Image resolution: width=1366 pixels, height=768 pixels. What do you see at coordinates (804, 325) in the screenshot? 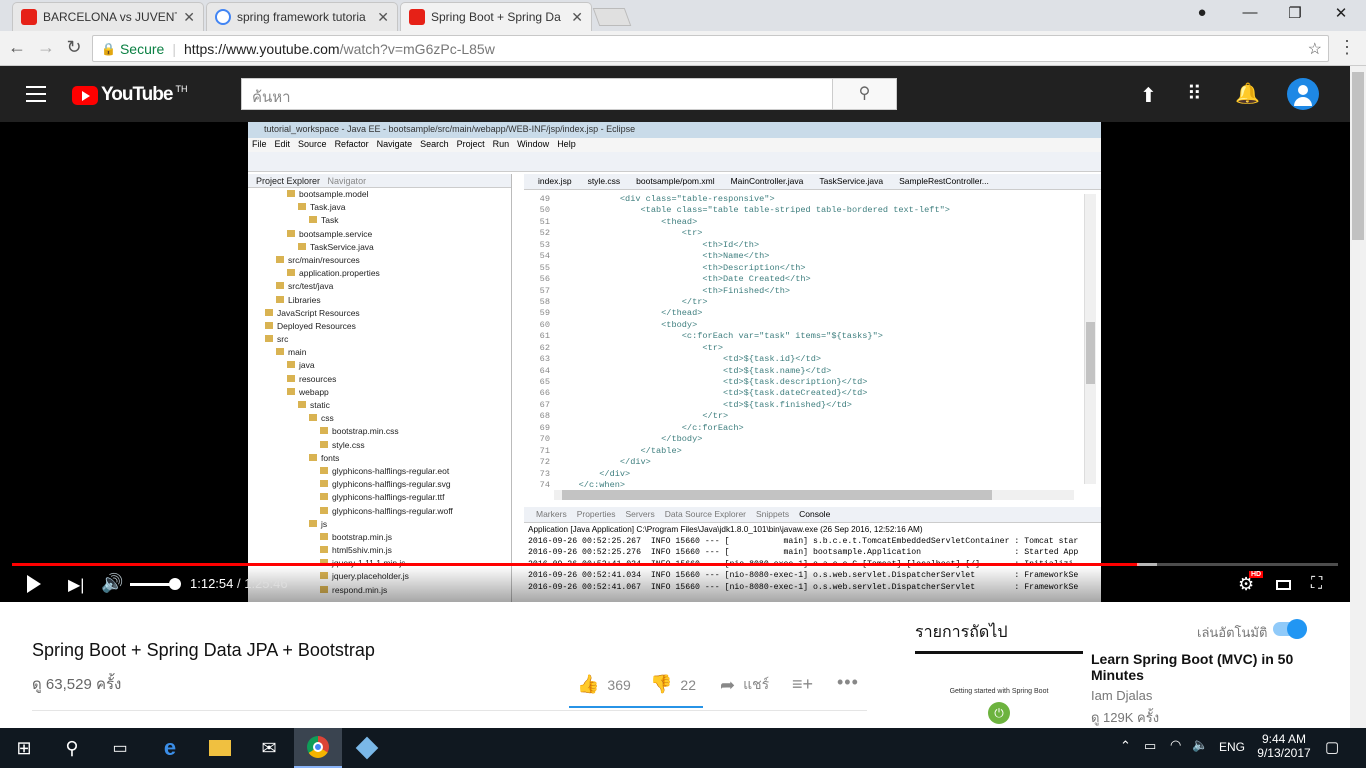
I see `code-line: 60 <tbody>` at bounding box center [804, 325].